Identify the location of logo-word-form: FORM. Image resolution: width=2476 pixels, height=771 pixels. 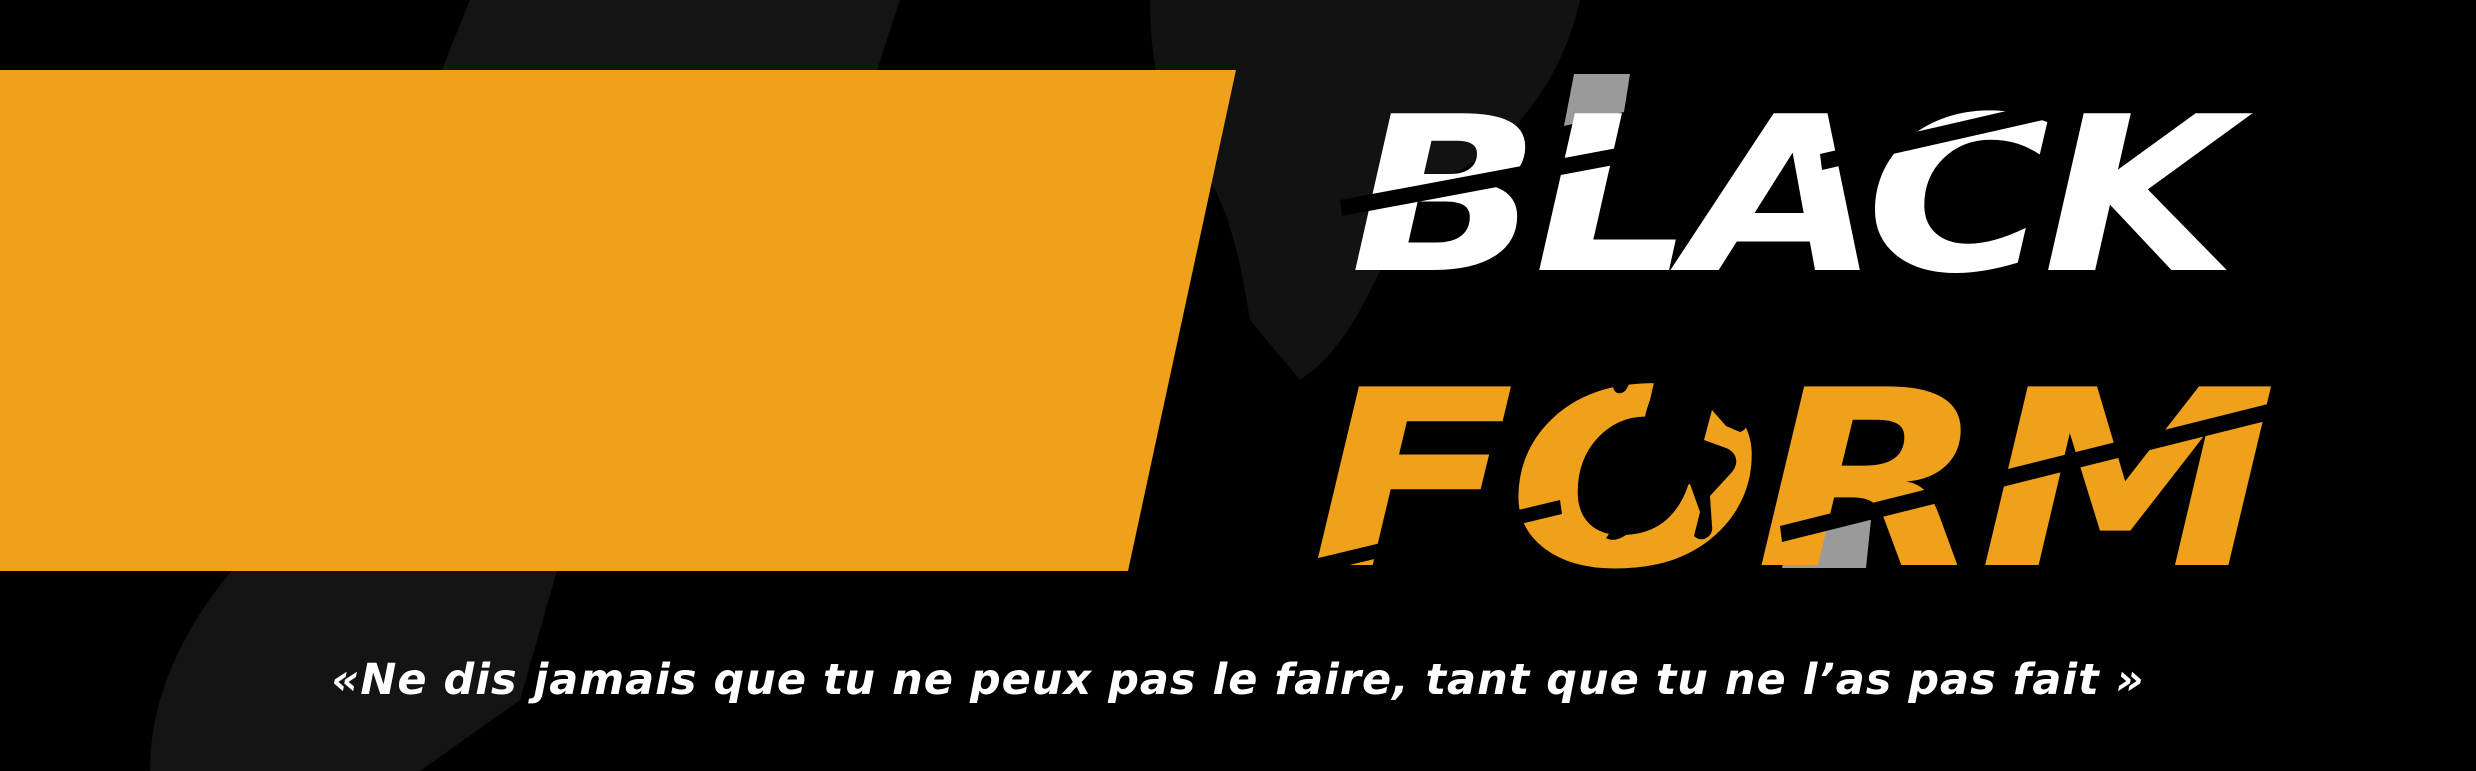
(1790, 459).